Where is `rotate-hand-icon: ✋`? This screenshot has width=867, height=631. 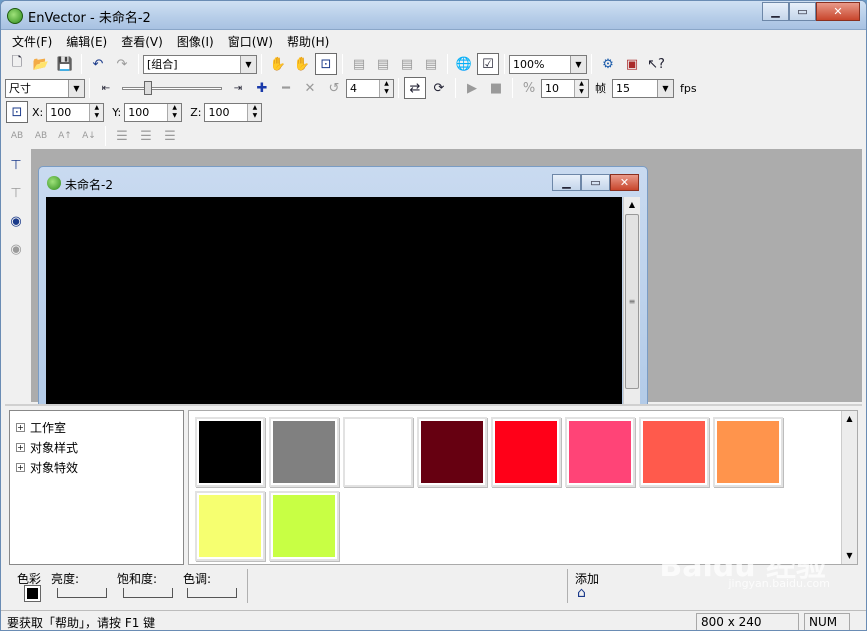
rotate-hand-icon: ✋ is located at coordinates (302, 64).